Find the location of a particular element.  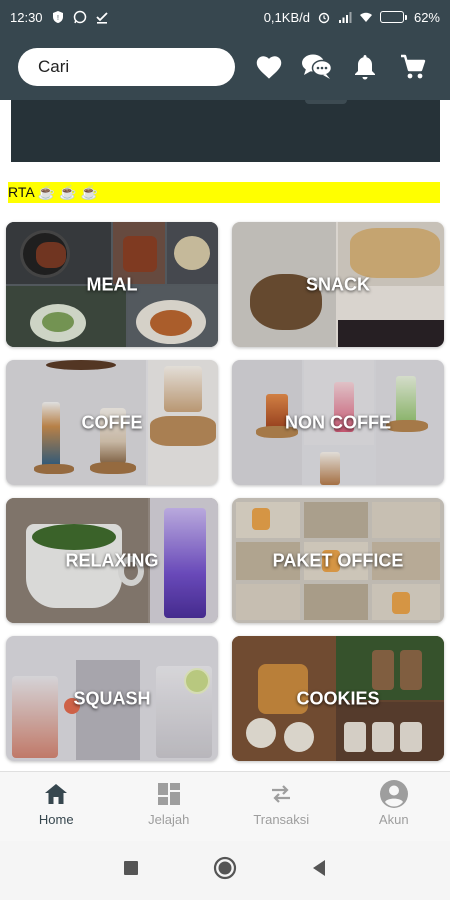

home-system-button is located at coordinates (225, 870).